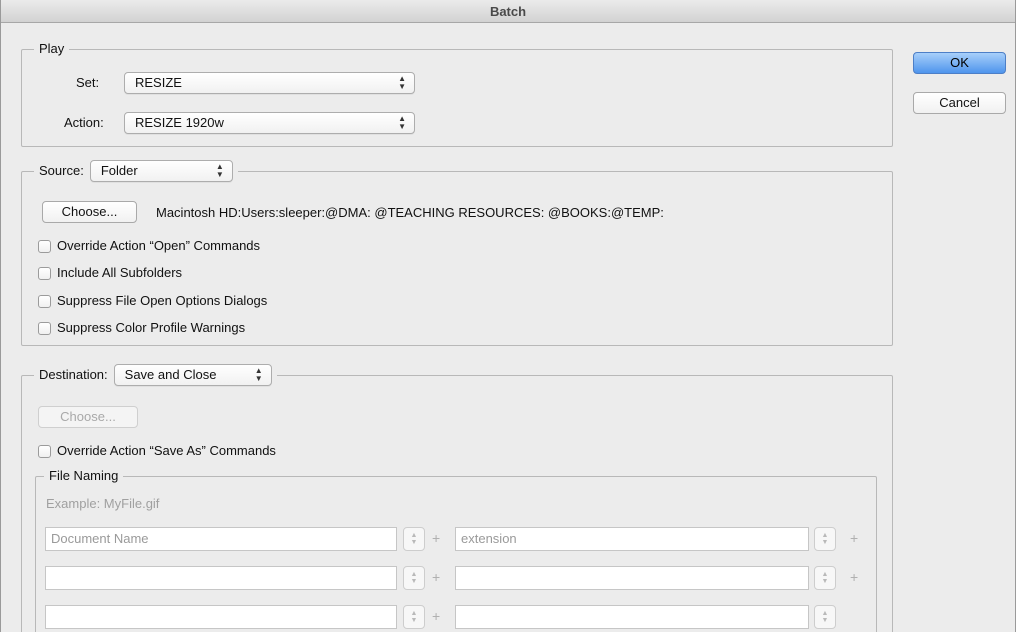 This screenshot has height=632, width=1016. I want to click on checkbox-label: Override Action “Open” Commands, so click(159, 245).